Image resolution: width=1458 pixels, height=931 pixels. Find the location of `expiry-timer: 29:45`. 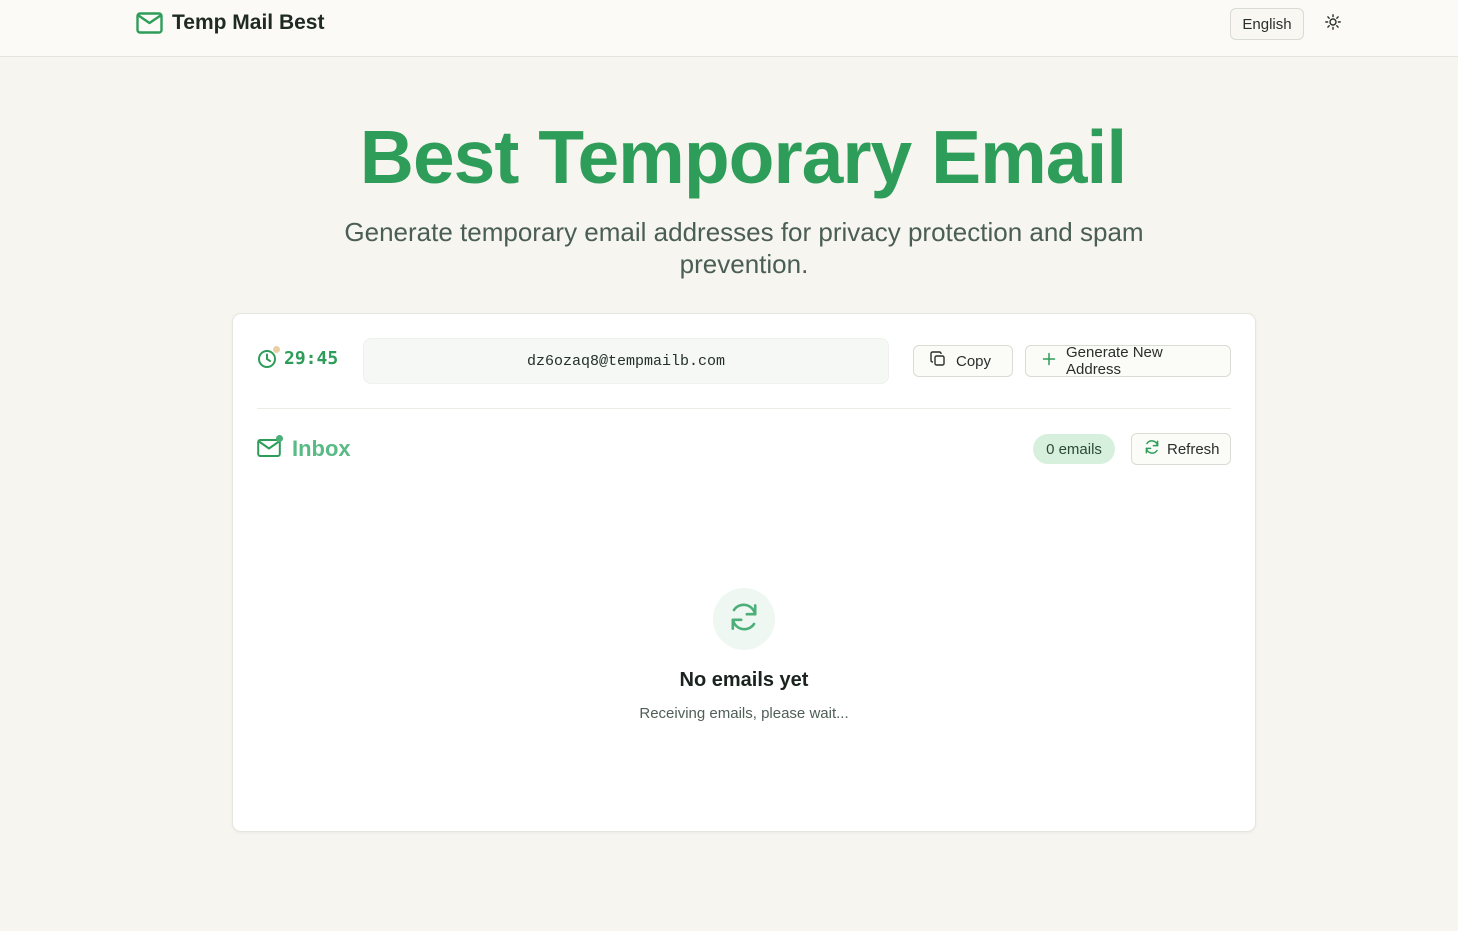

expiry-timer: 29:45 is located at coordinates (298, 357).